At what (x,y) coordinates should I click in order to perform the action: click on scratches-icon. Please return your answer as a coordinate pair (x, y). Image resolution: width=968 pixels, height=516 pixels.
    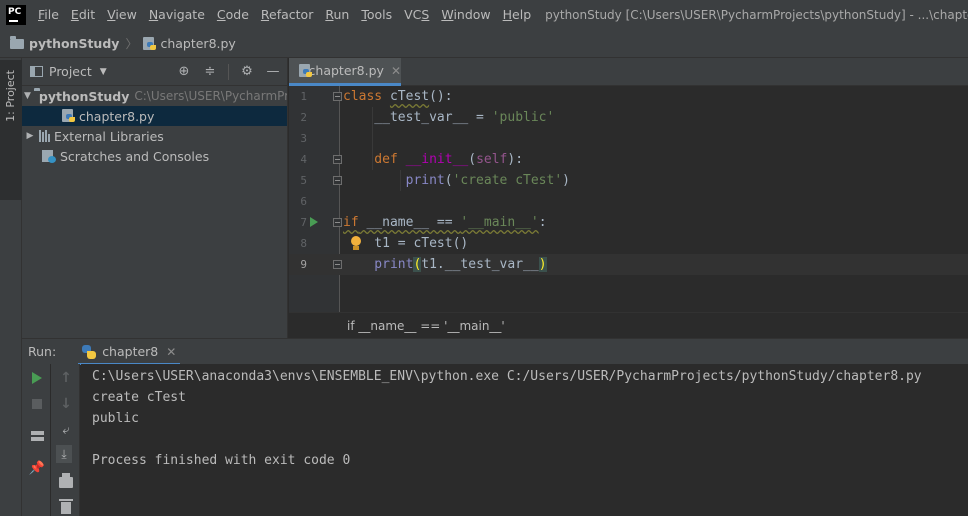
    Looking at the image, I should click on (49, 156).